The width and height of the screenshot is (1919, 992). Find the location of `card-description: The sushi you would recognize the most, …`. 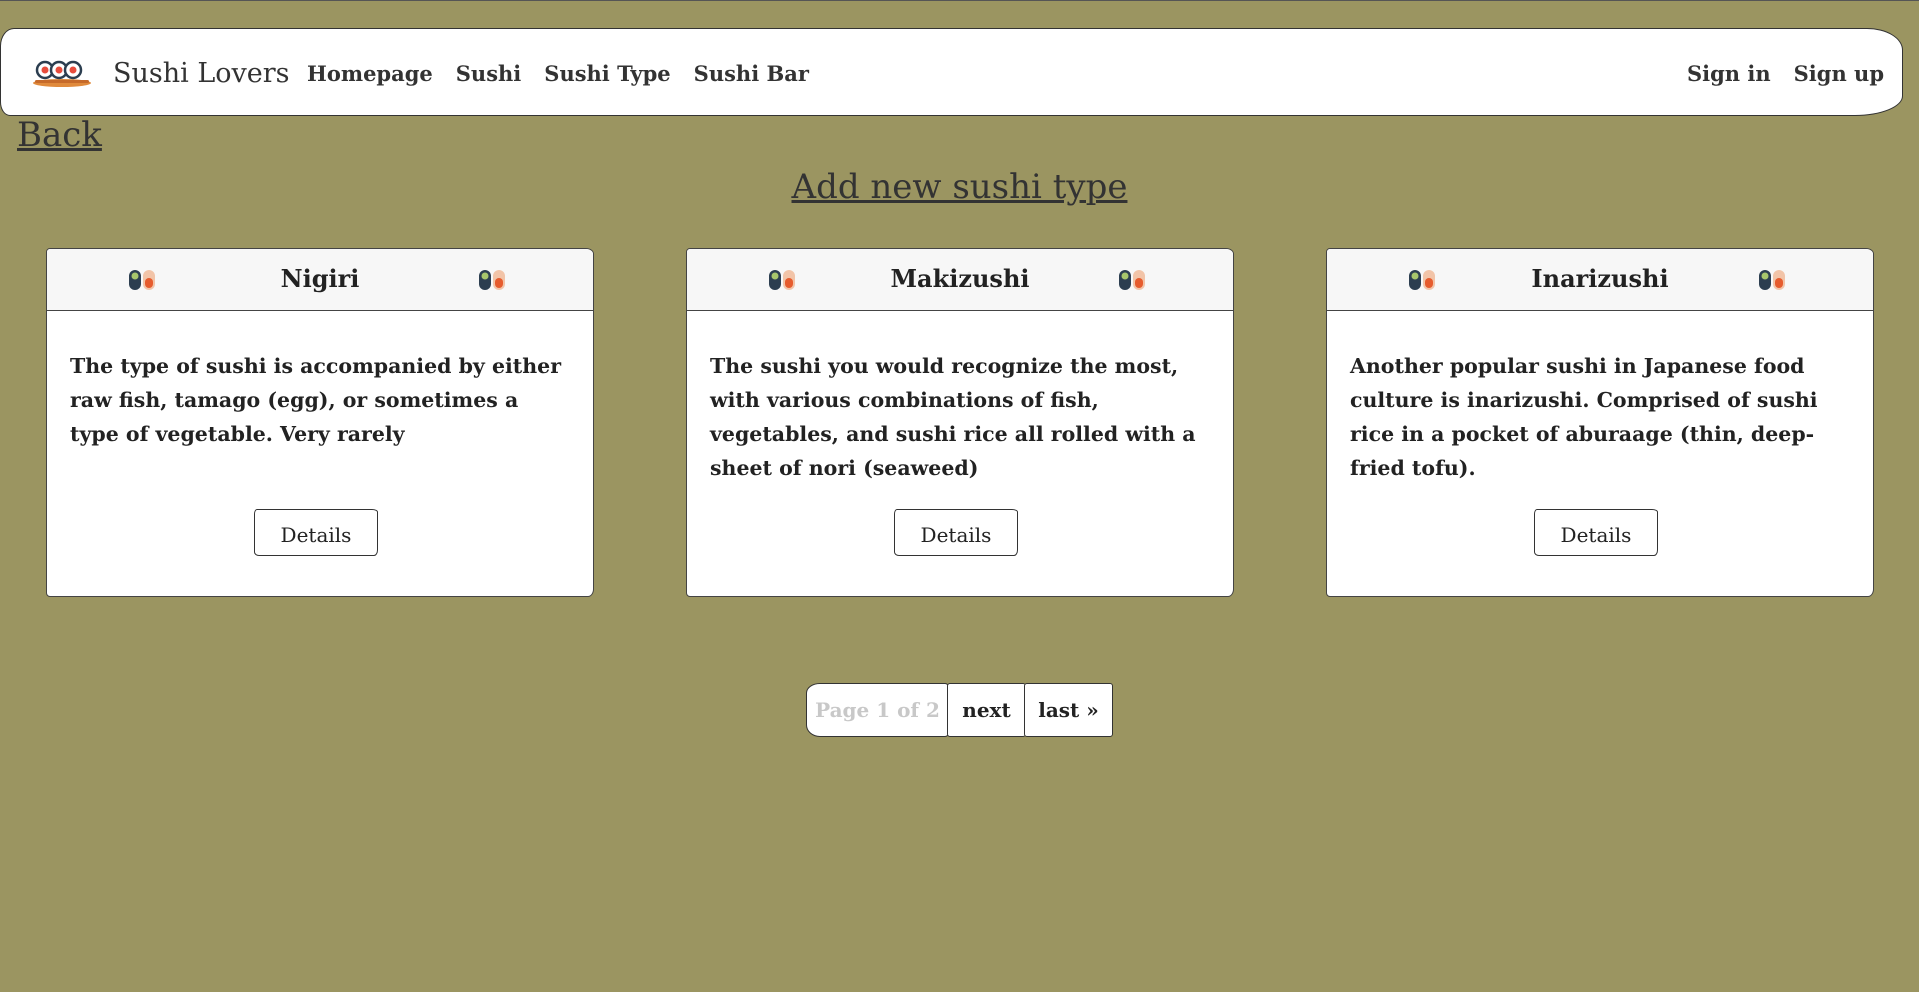

card-description: The sushi you would recognize the most, … is located at coordinates (953, 417).